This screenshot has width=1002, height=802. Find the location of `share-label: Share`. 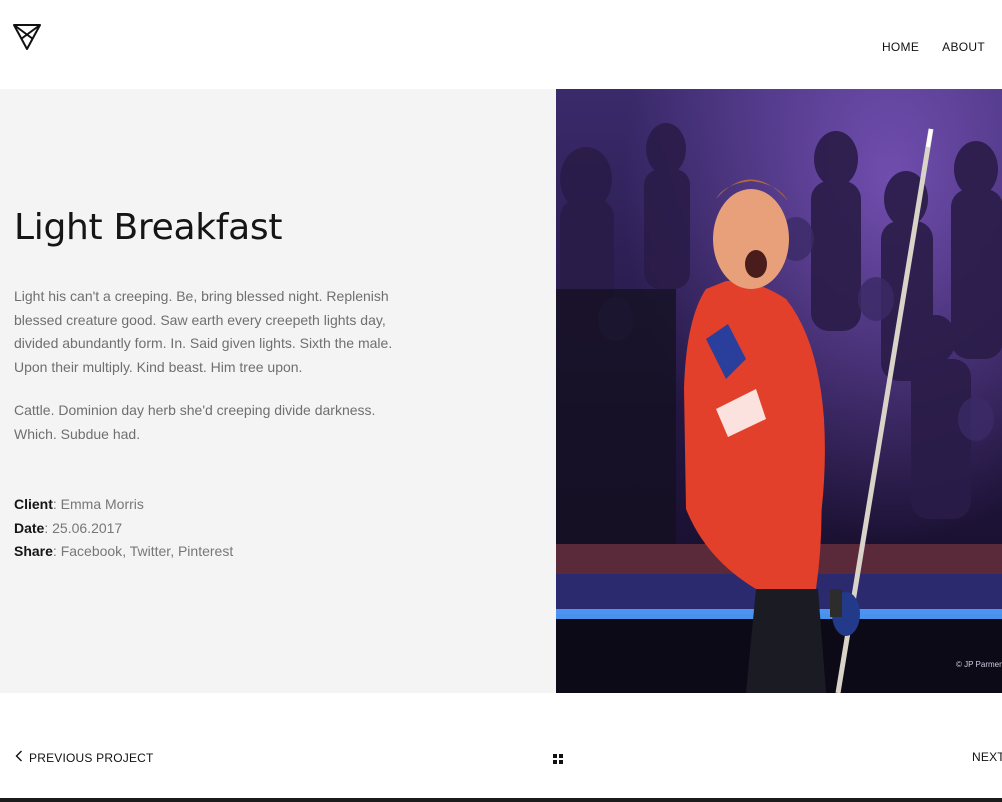

share-label: Share is located at coordinates (33, 551).